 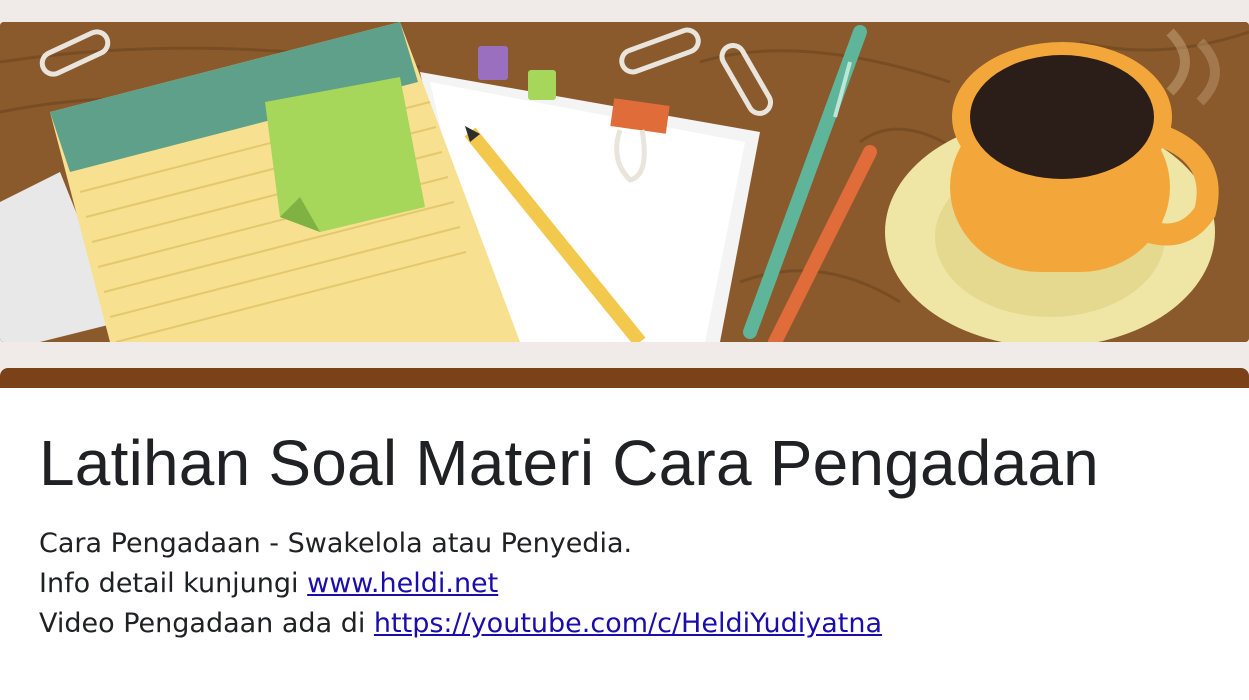 What do you see at coordinates (206, 623) in the screenshot?
I see `description-line-3-prefix: Video Pengadaan ada di` at bounding box center [206, 623].